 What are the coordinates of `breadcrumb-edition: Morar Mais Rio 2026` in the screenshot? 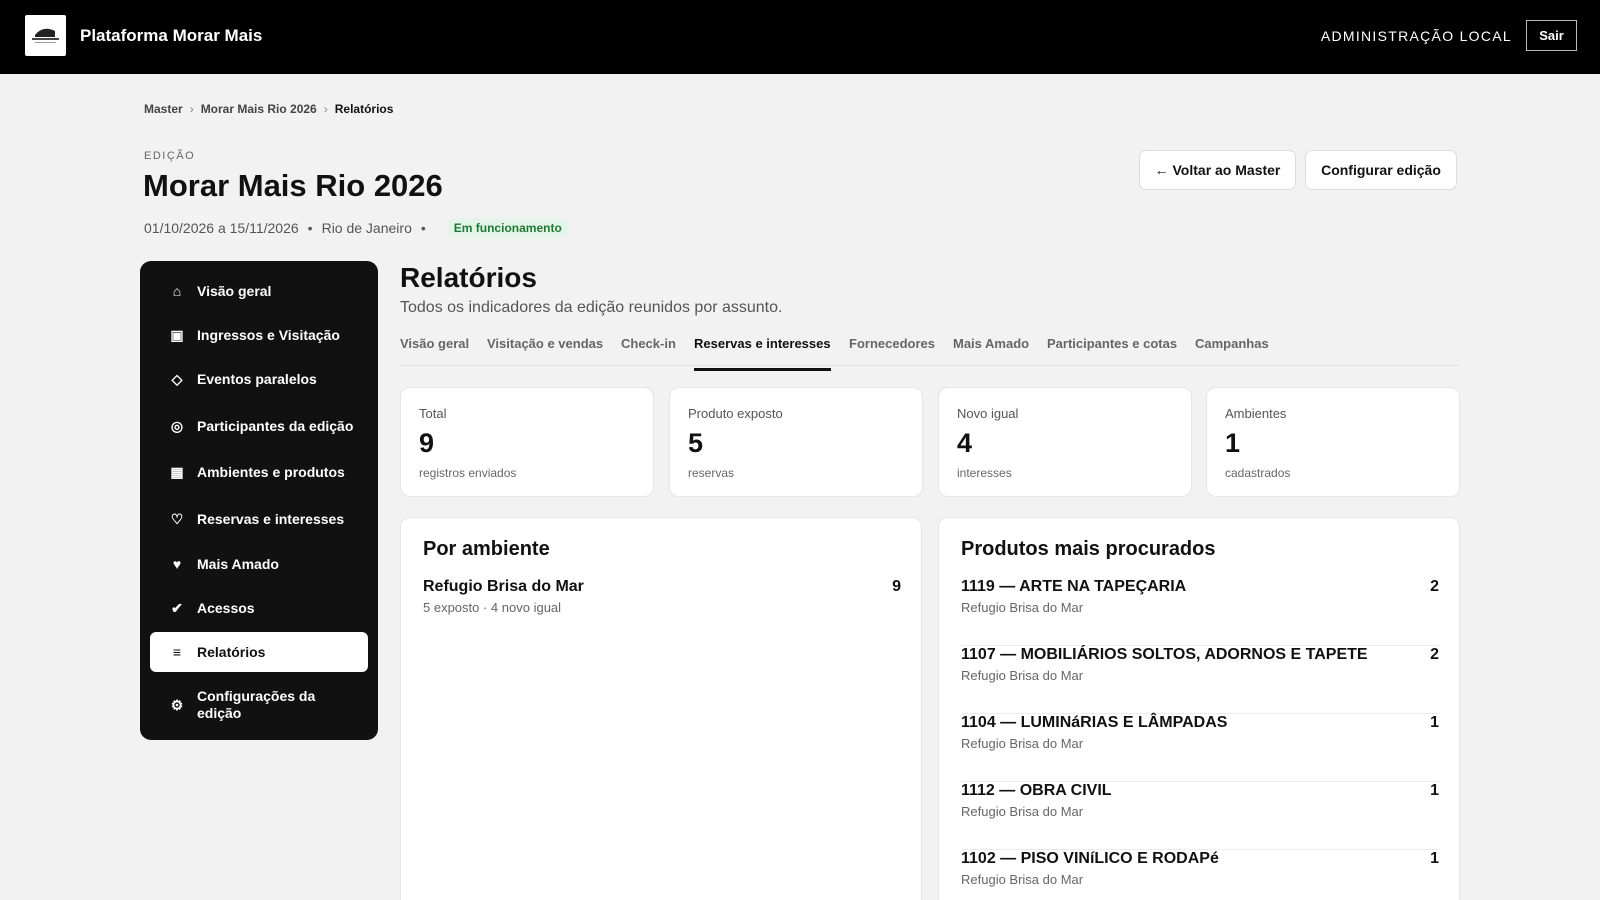 It's located at (259, 109).